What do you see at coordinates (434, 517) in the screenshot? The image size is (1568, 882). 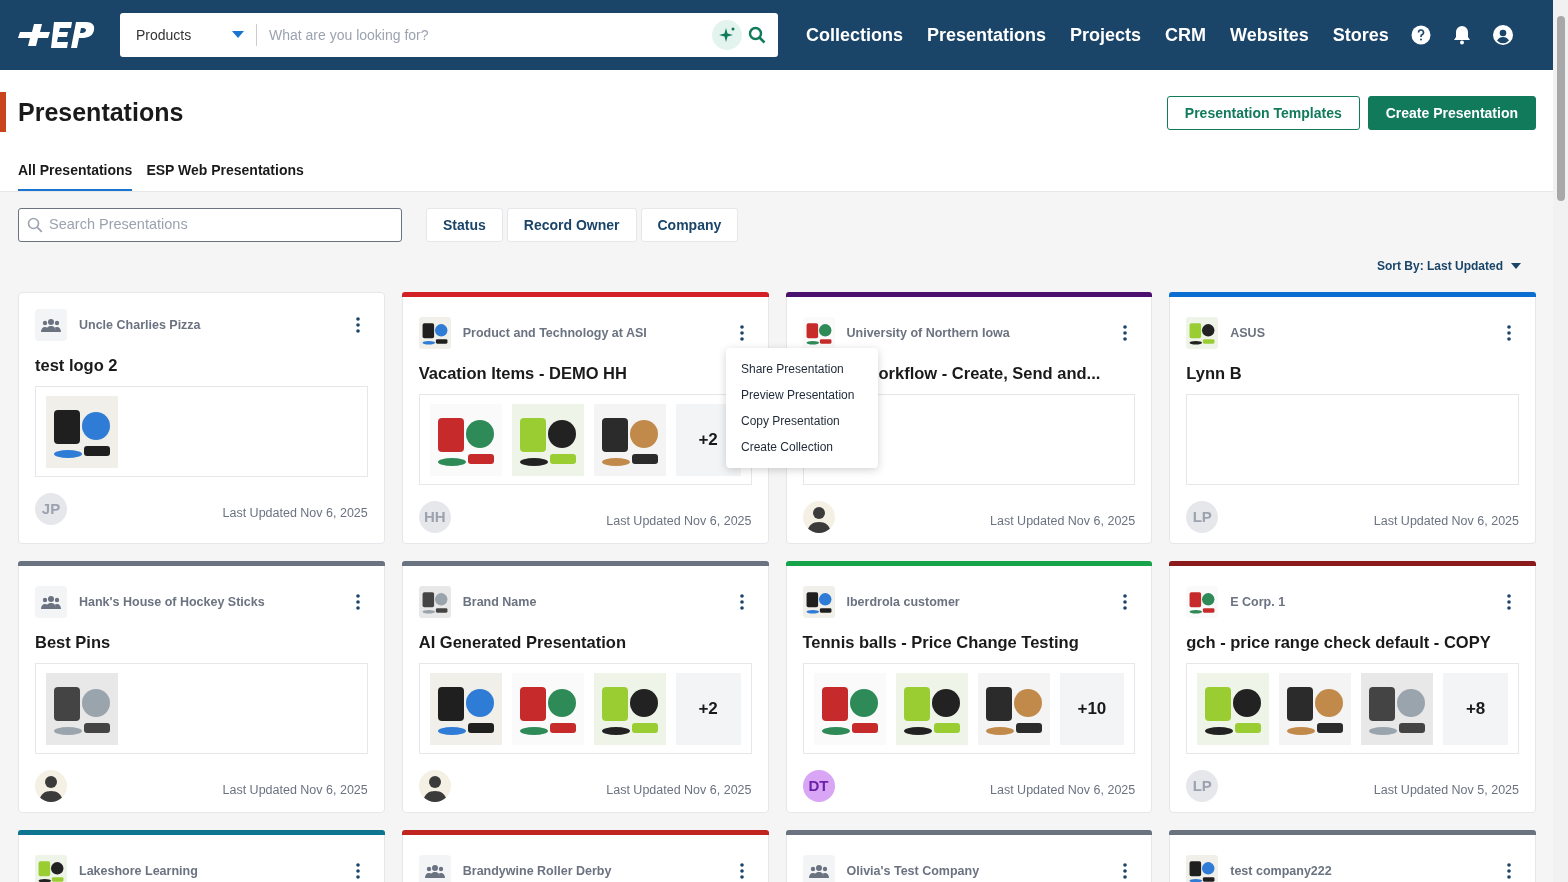 I see `avatar: HH` at bounding box center [434, 517].